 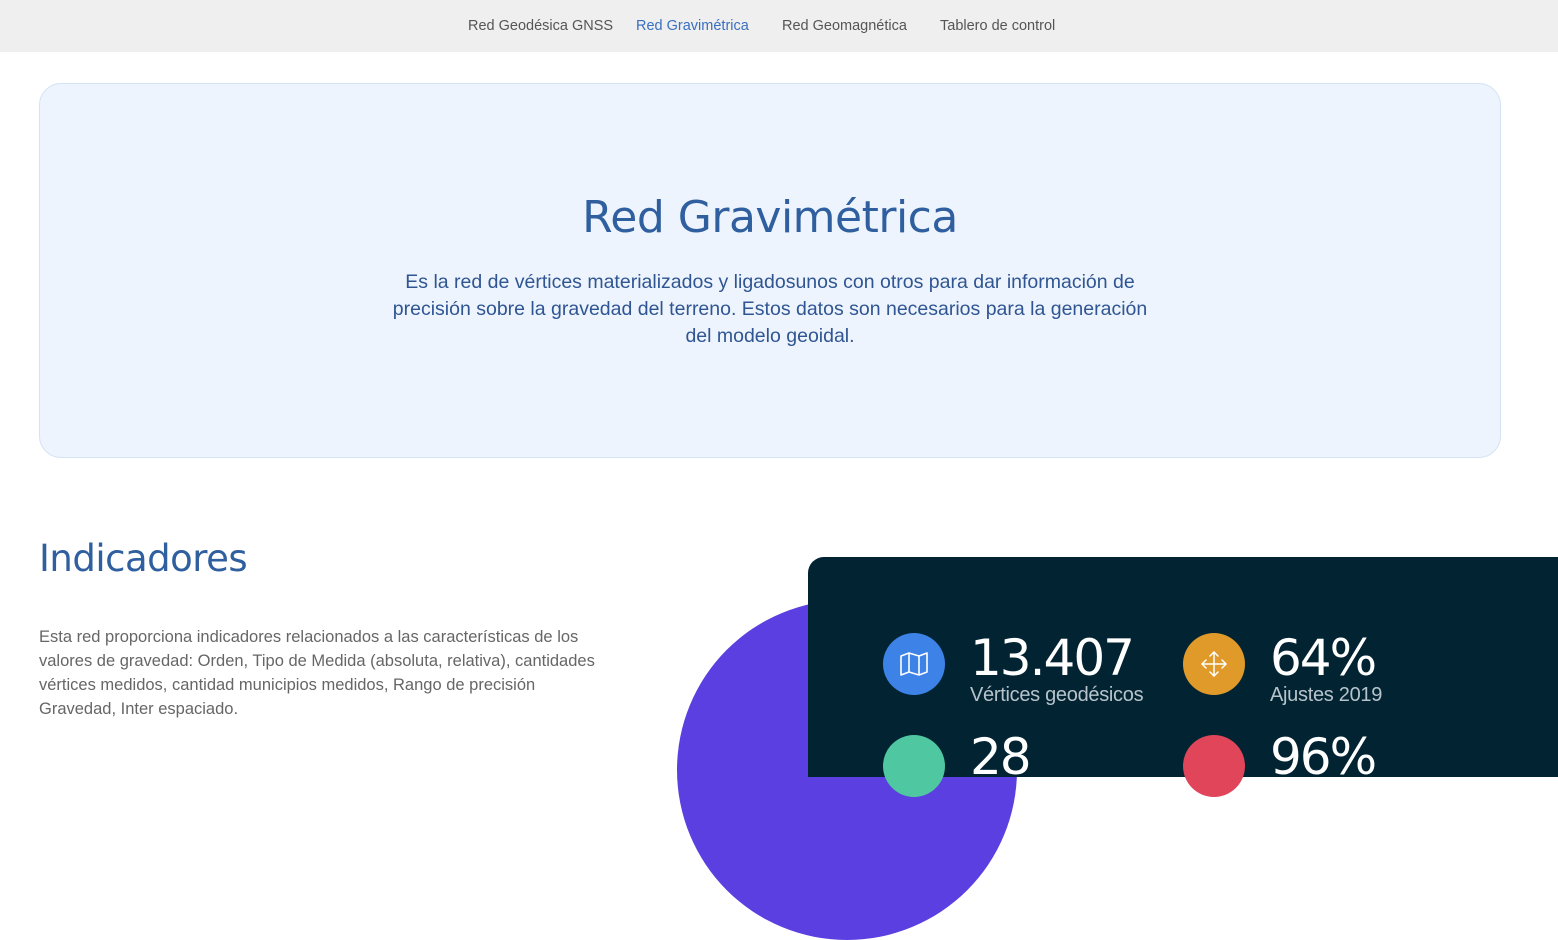 What do you see at coordinates (914, 664) in the screenshot?
I see `map-icon` at bounding box center [914, 664].